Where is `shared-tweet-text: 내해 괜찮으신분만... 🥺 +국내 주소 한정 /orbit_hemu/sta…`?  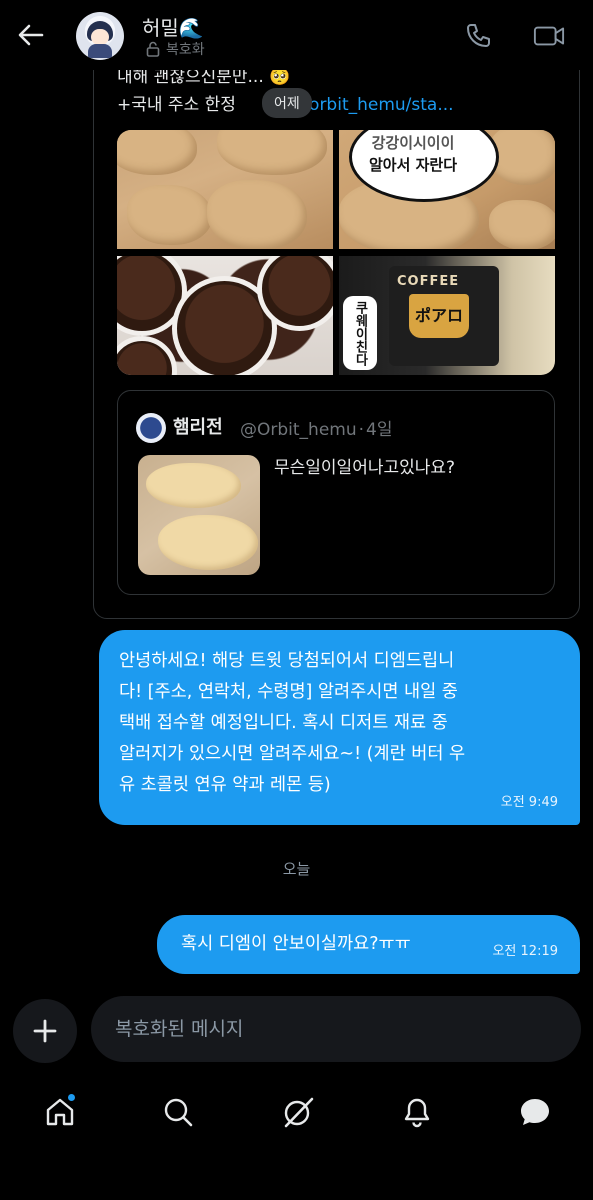
shared-tweet-text: 내해 괜찮으신분만... 🥺 +국내 주소 한정 /orbit_hemu/sta… is located at coordinates (337, 91).